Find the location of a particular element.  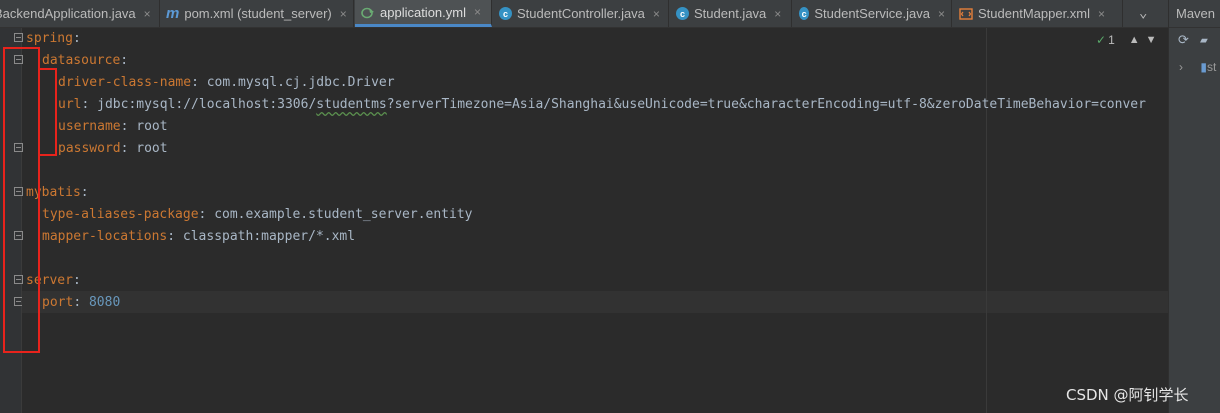

module-icon: ▮ is located at coordinates (1203, 67).